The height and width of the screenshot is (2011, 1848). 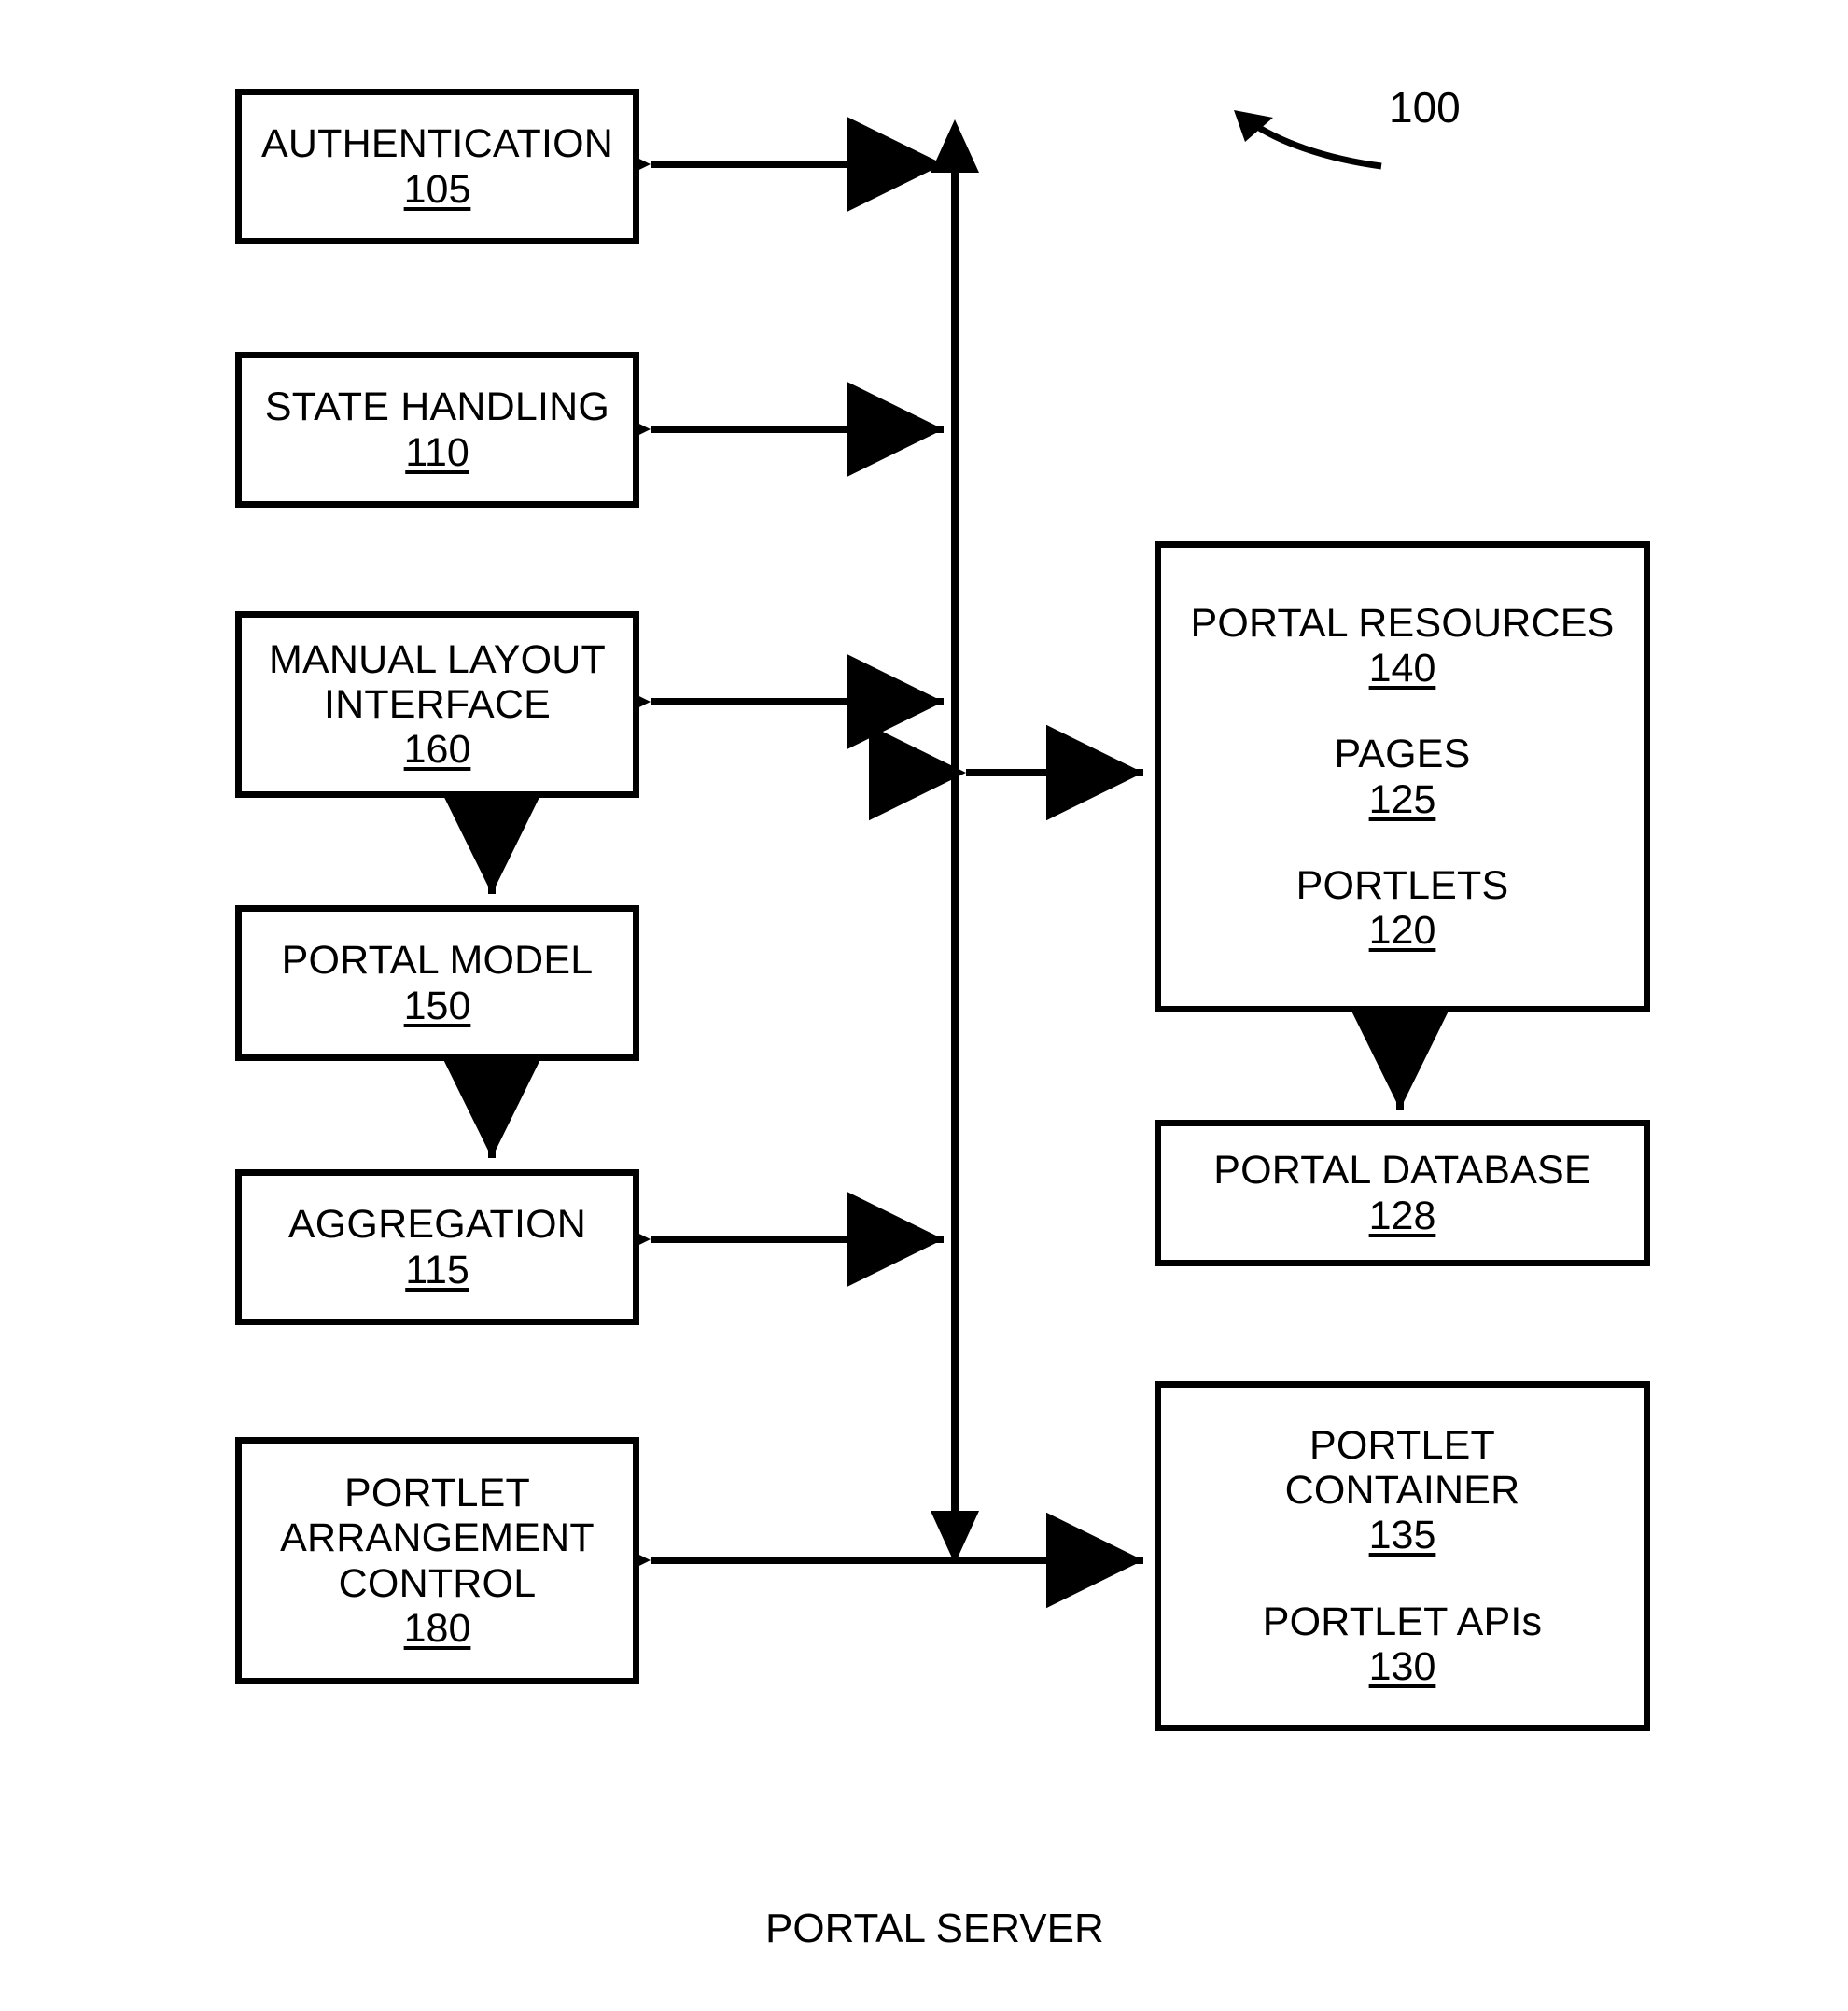 I want to click on box-portlet-container-label-line2: CONTAINER, so click(x=1402, y=1491).